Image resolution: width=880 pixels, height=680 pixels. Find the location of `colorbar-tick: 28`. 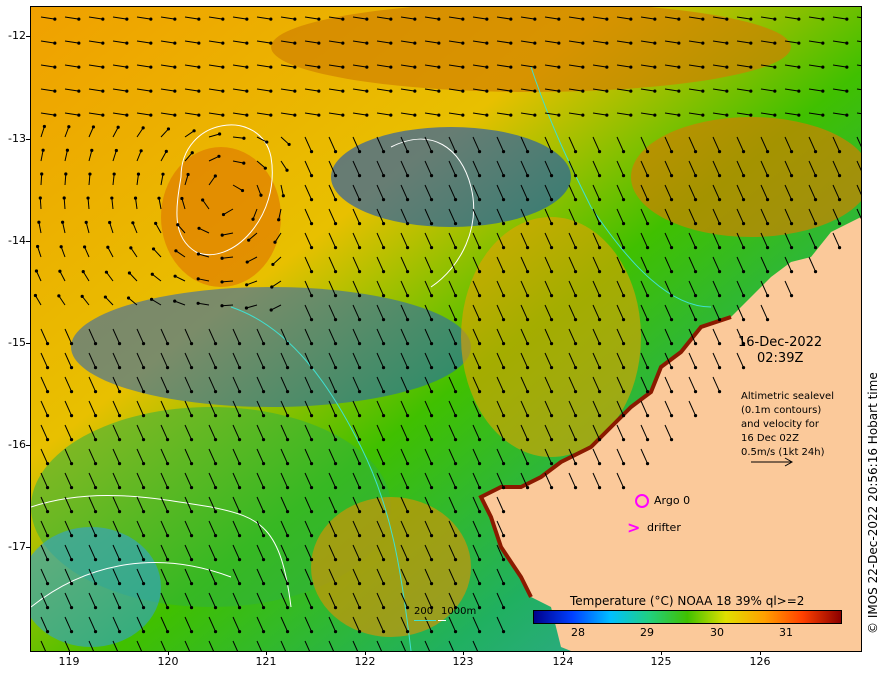

colorbar-tick: 28 is located at coordinates (578, 632).